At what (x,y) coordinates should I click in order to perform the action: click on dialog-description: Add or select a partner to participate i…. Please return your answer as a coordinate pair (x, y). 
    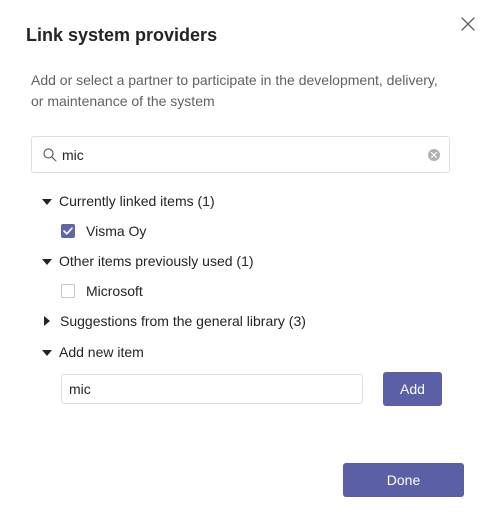
    Looking at the image, I should click on (234, 90).